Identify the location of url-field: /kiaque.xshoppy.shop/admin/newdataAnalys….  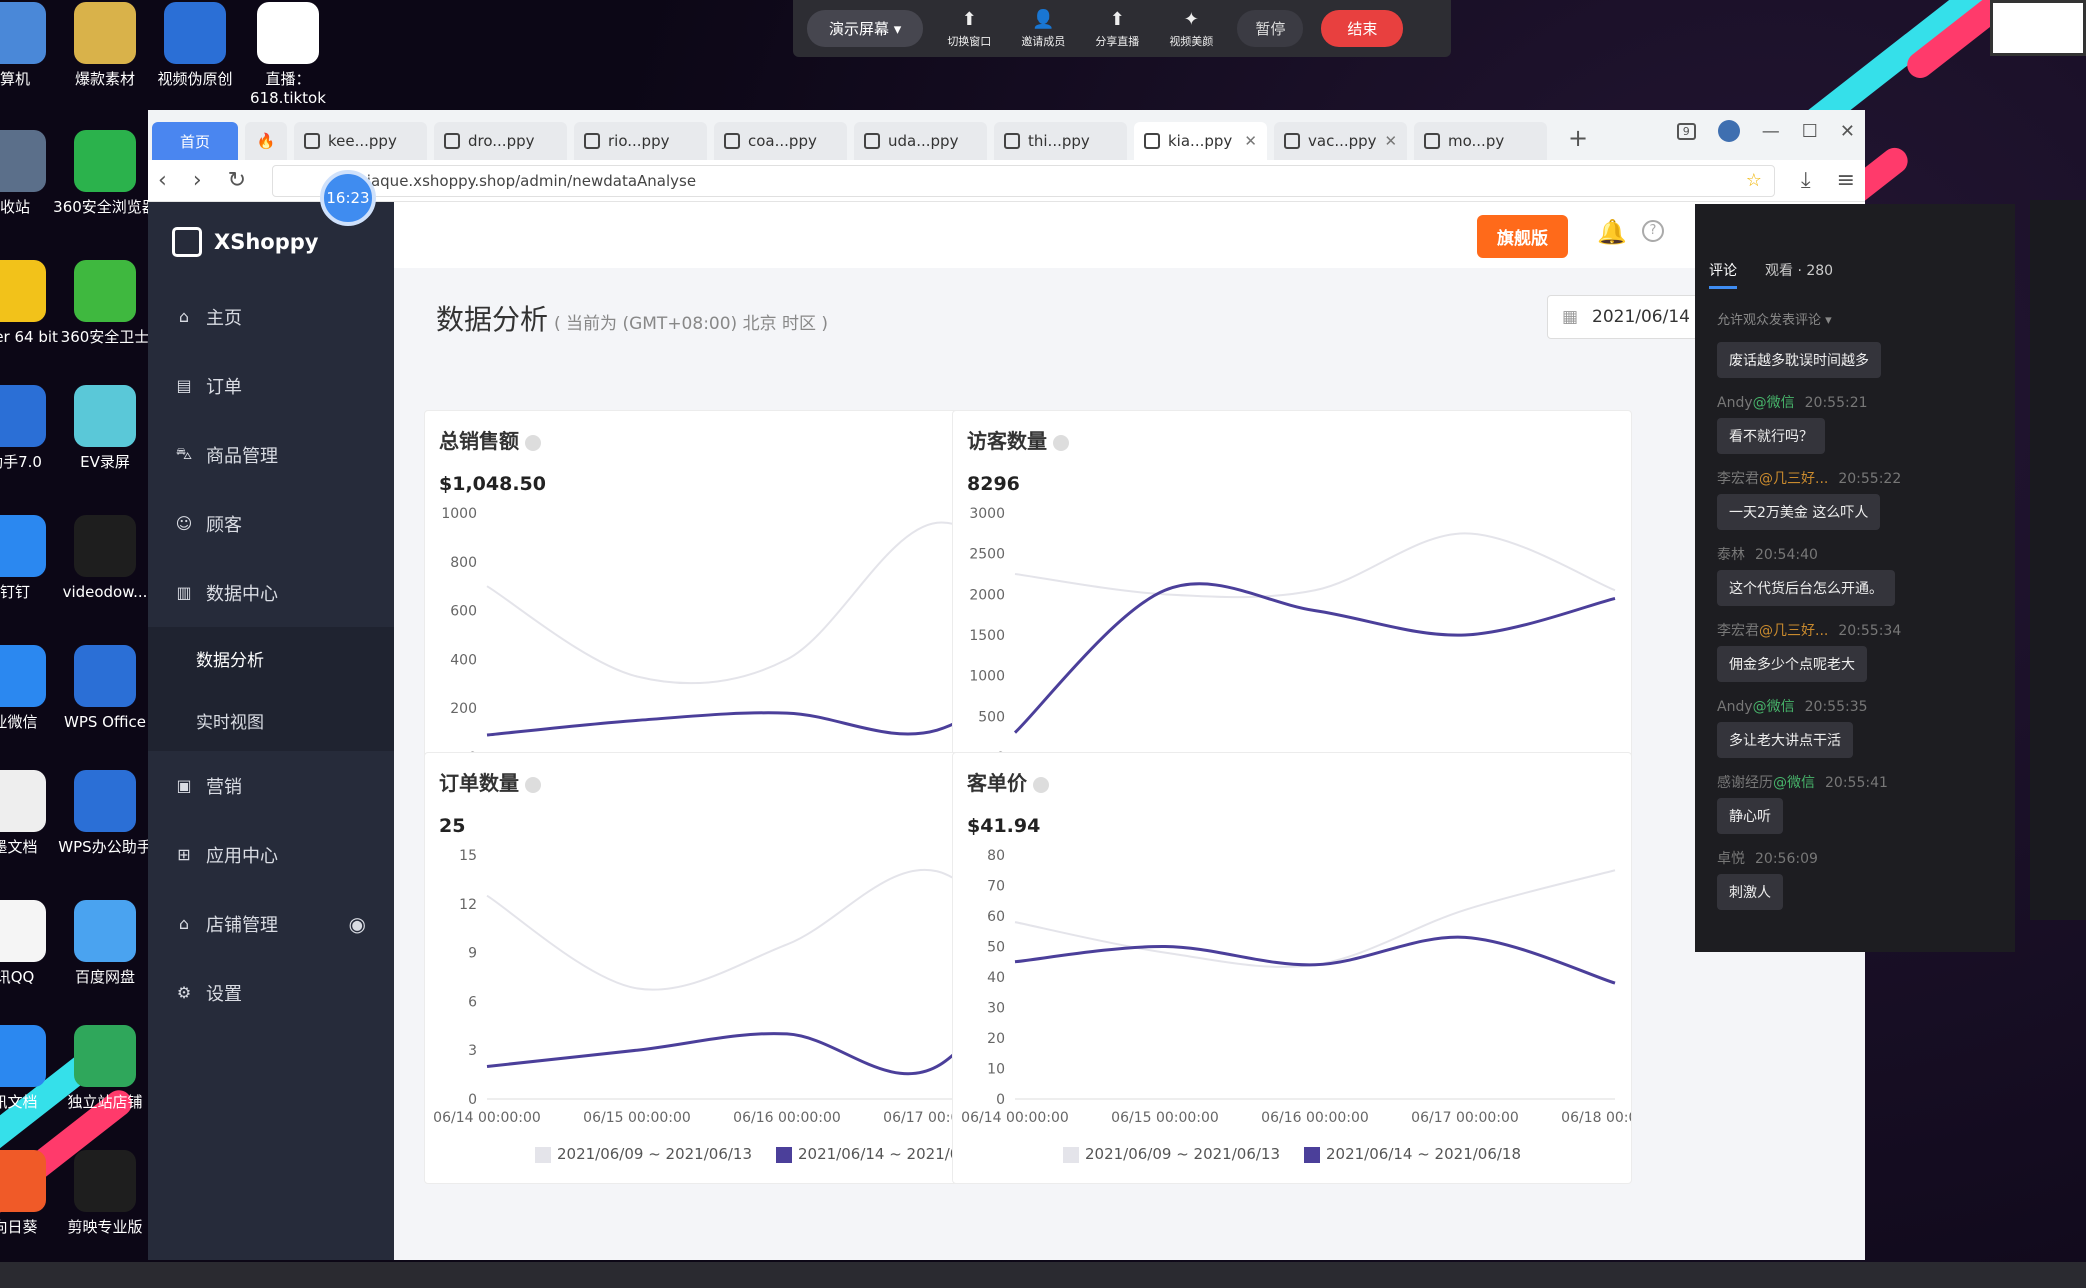
(1023, 180).